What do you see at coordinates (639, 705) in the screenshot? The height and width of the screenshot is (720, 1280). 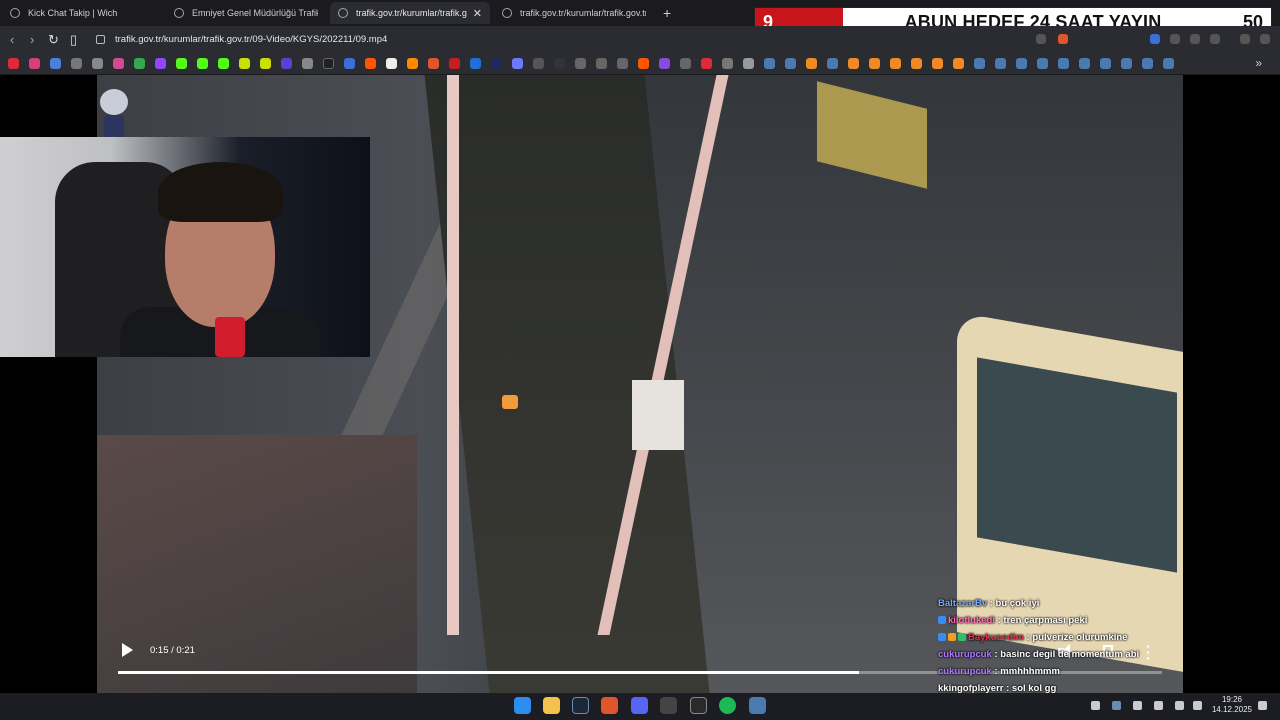 I see `discord-icon` at bounding box center [639, 705].